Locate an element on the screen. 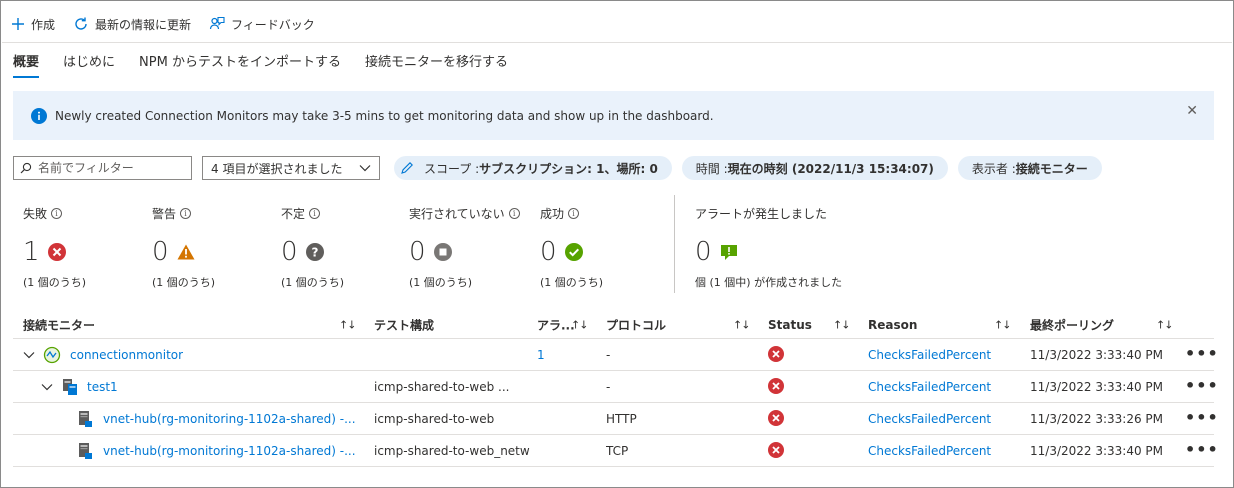 The image size is (1234, 488). refresh-button: 最新の情報に更新 is located at coordinates (132, 24).